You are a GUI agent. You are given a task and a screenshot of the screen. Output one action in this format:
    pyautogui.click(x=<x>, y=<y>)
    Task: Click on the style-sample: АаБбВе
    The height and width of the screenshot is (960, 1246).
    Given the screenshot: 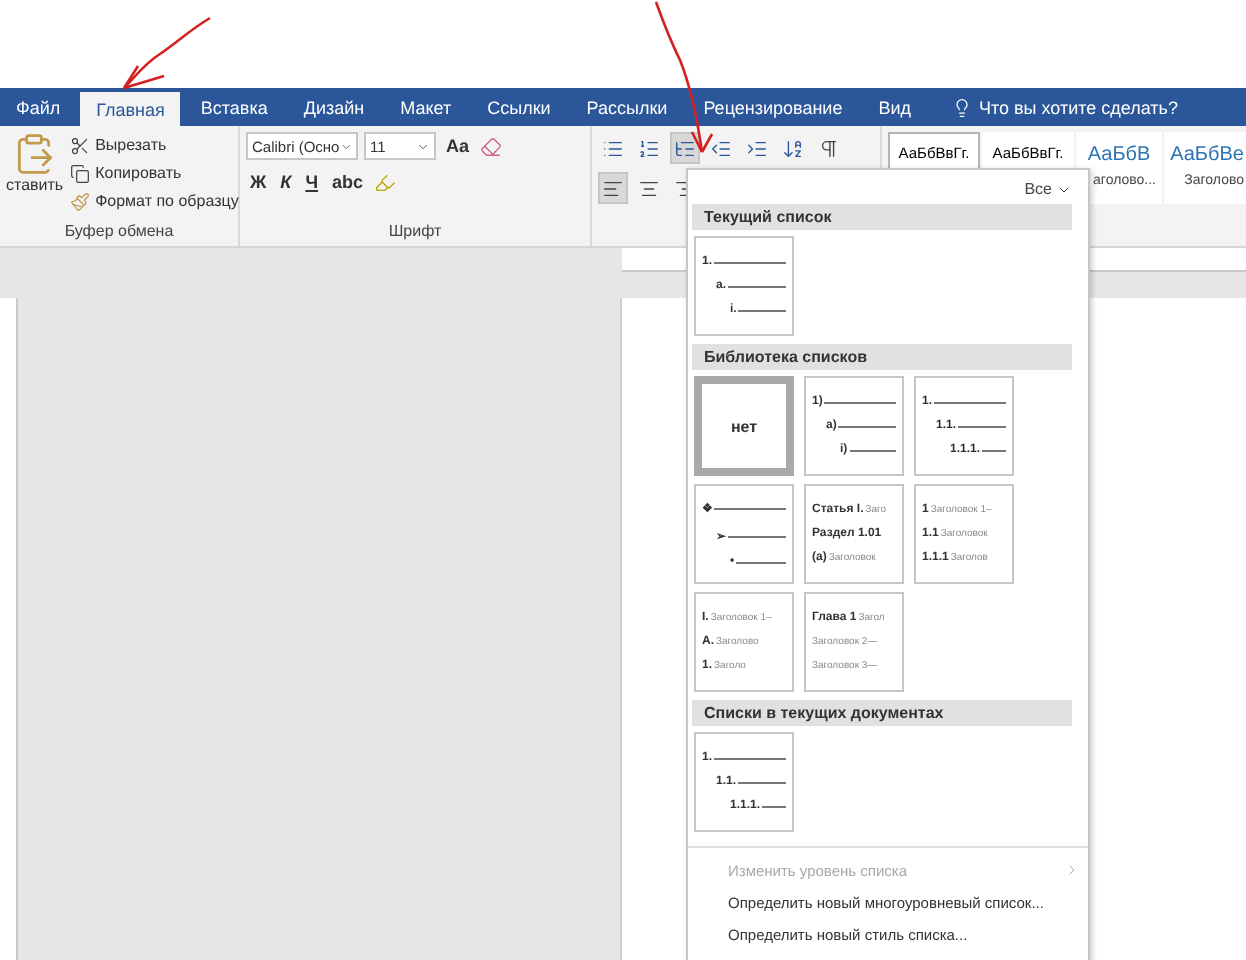 What is the action you would take?
    pyautogui.click(x=1207, y=155)
    